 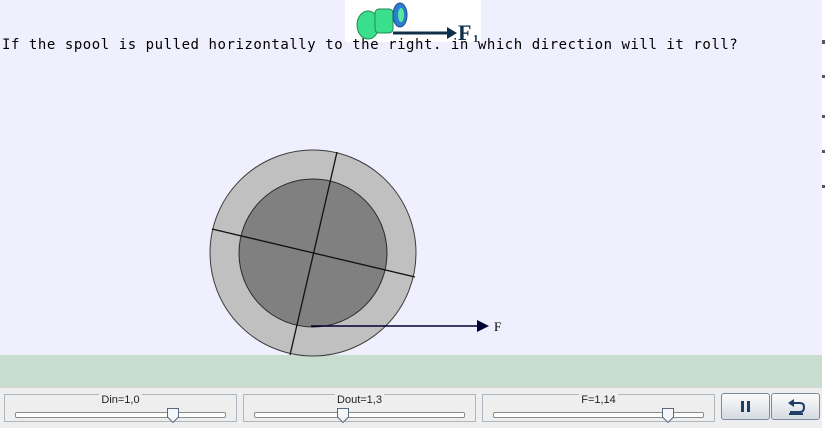 What do you see at coordinates (359, 400) in the screenshot?
I see `dout-slider-label: Dout=1,3` at bounding box center [359, 400].